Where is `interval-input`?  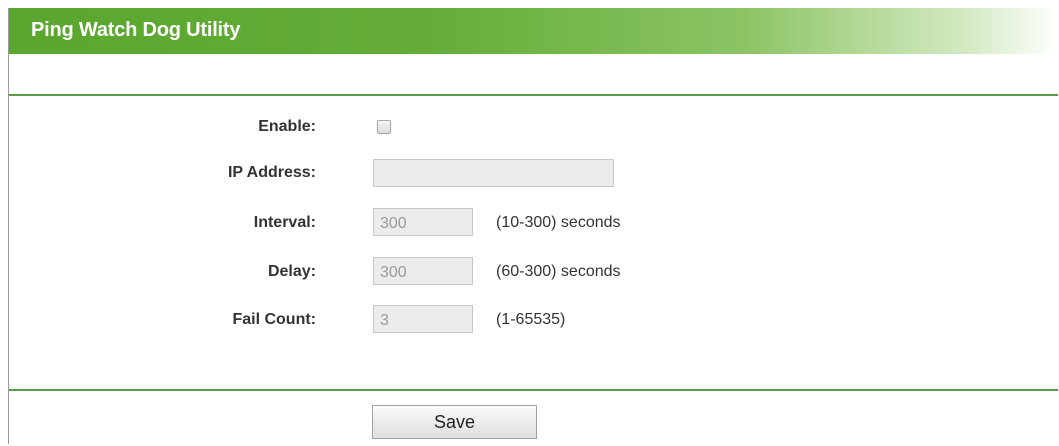
interval-input is located at coordinates (423, 222).